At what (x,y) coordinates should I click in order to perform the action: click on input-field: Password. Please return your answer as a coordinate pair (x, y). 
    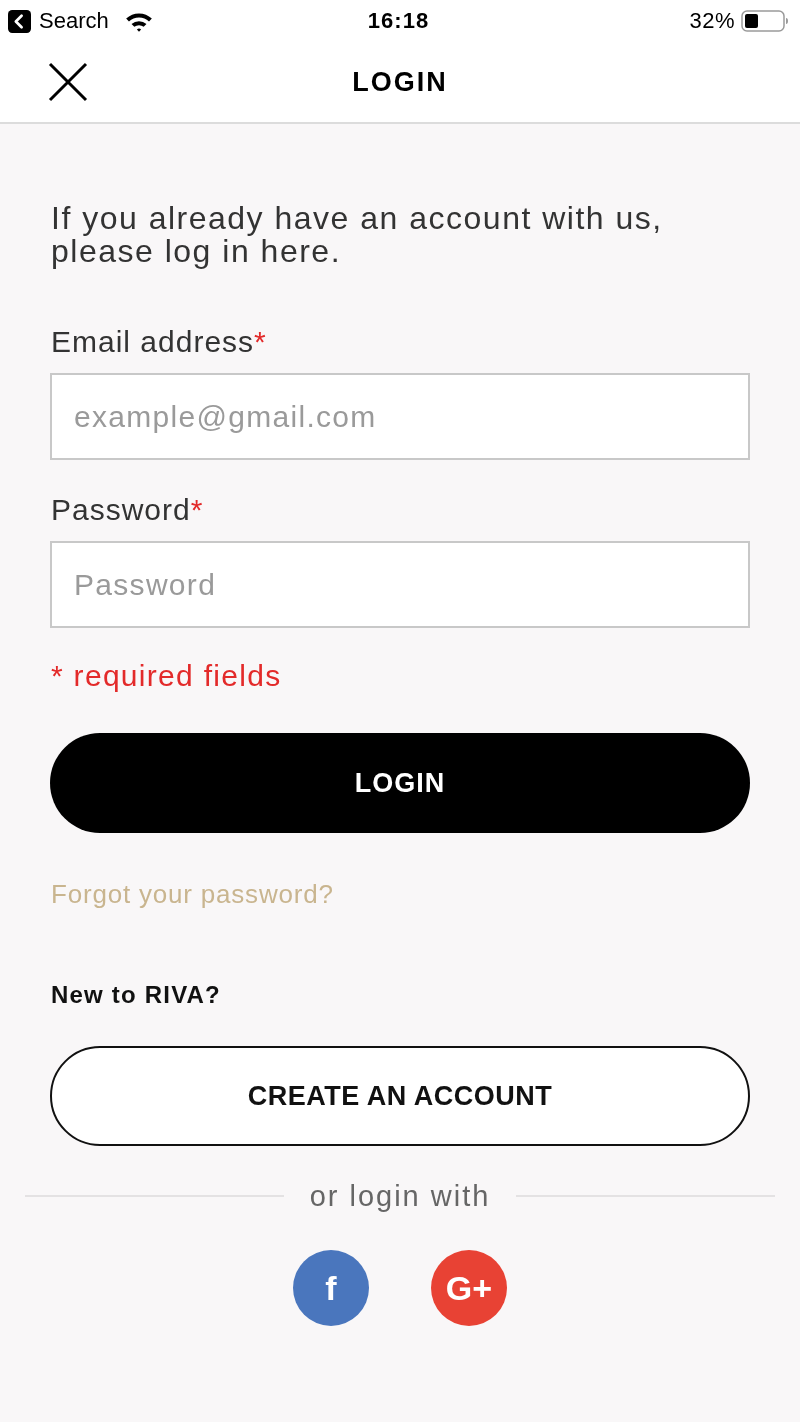
    Looking at the image, I should click on (400, 584).